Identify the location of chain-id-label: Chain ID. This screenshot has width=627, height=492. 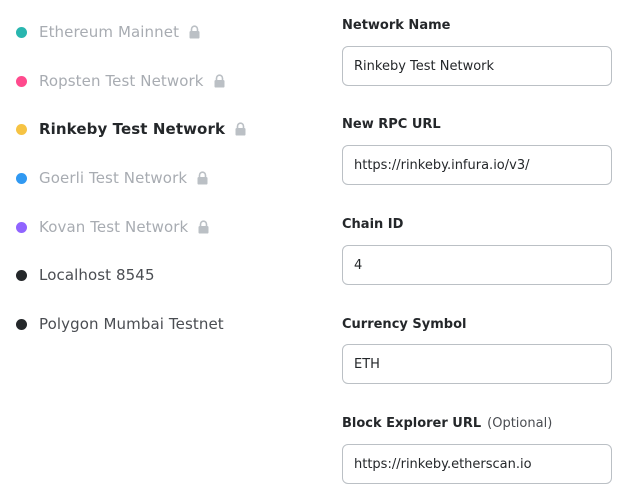
(373, 224).